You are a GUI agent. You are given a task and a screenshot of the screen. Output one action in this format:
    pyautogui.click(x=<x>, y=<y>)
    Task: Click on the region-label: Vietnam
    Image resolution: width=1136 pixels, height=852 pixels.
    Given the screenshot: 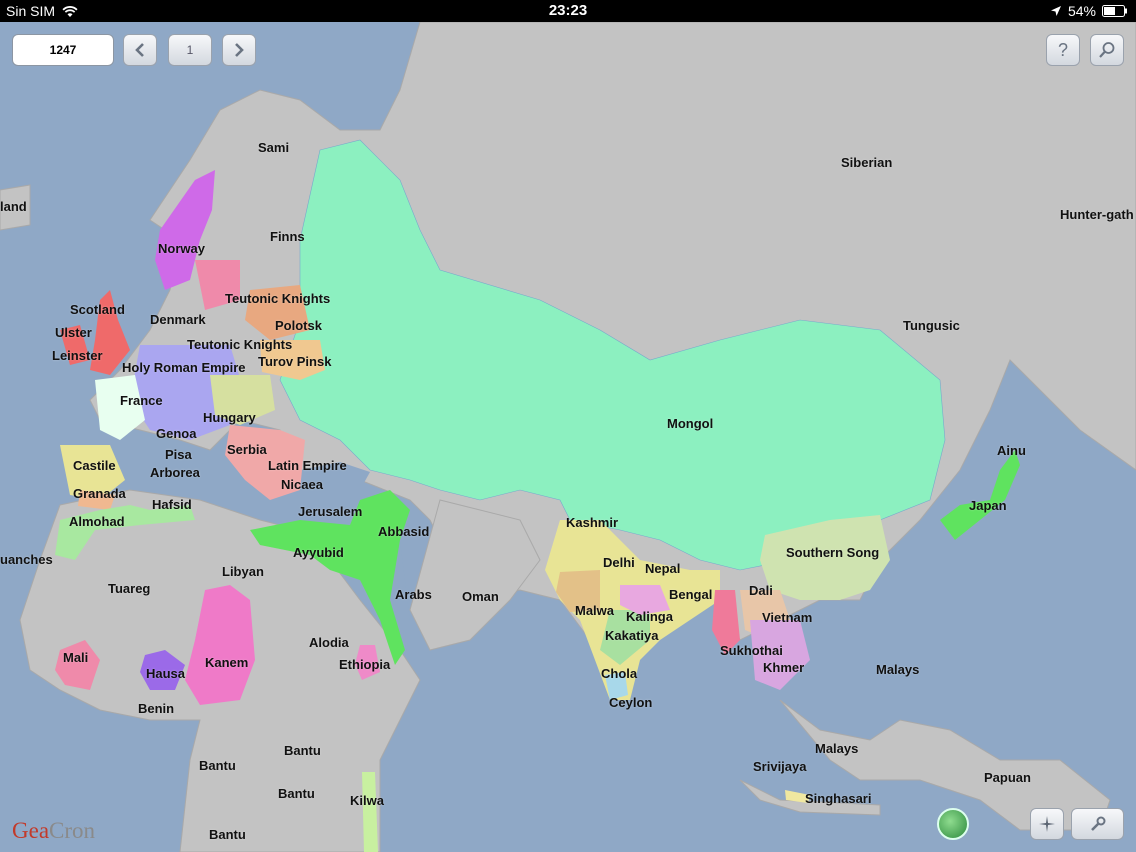 What is the action you would take?
    pyautogui.click(x=787, y=617)
    